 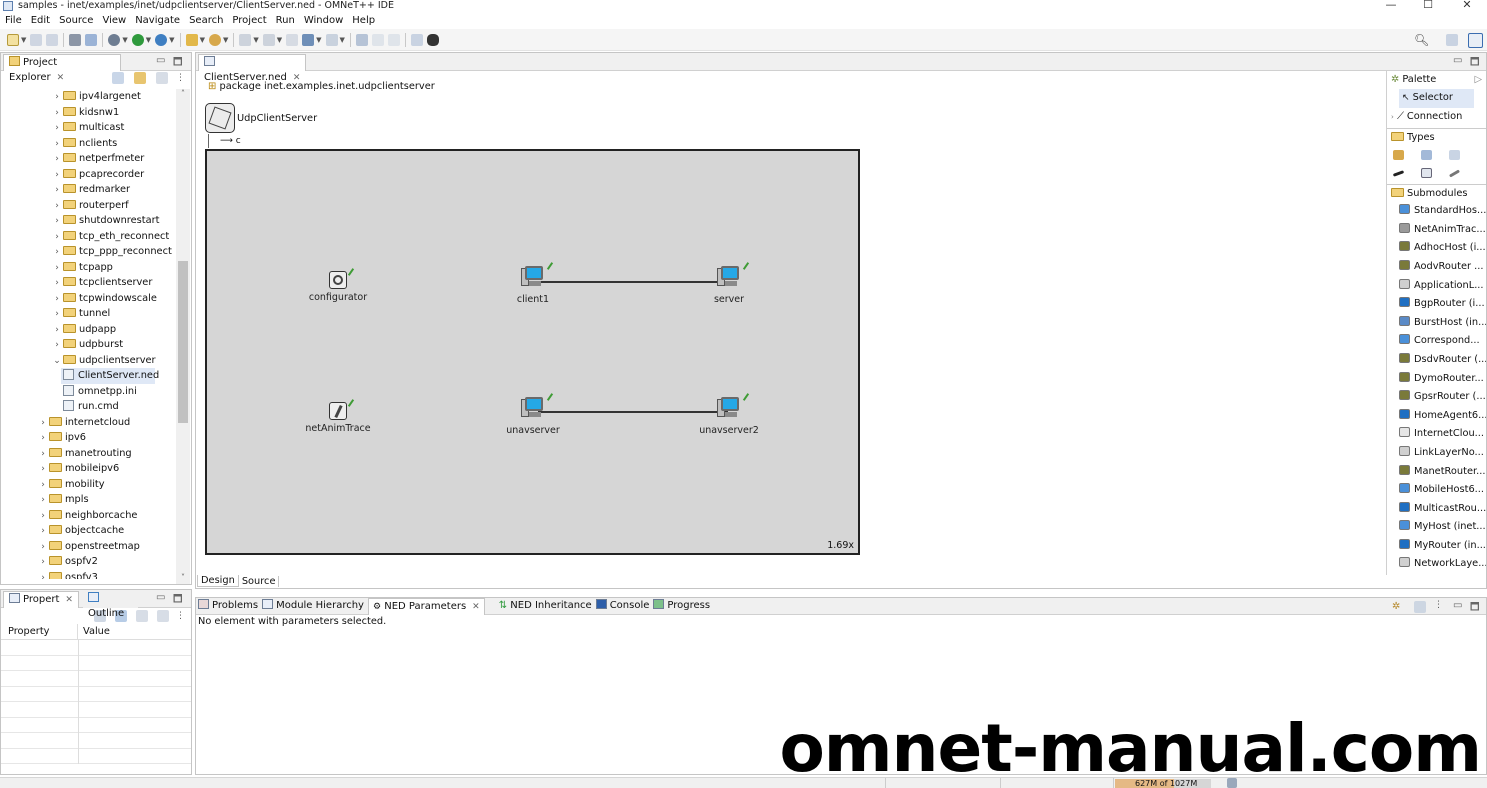 I want to click on compound-module-icon, so click(x=1426, y=155).